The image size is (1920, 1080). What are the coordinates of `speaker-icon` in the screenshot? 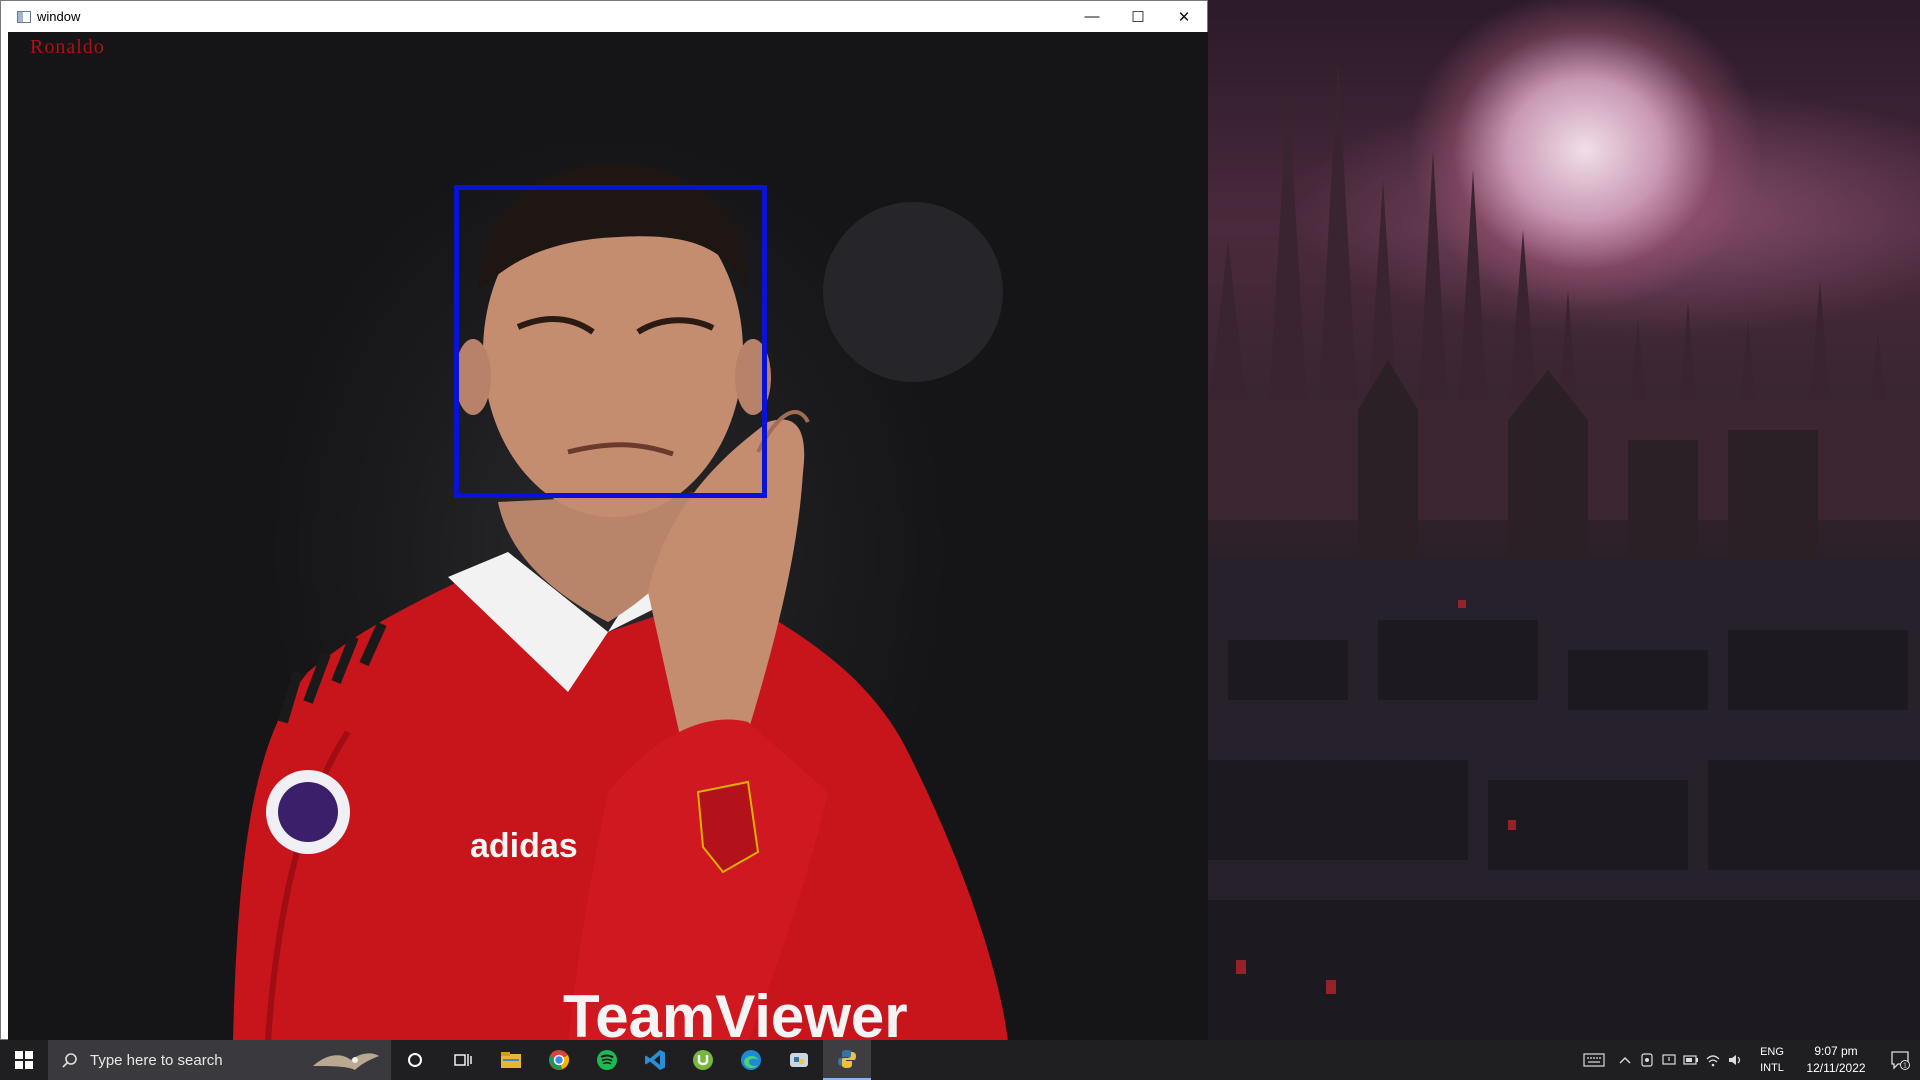 It's located at (1735, 1060).